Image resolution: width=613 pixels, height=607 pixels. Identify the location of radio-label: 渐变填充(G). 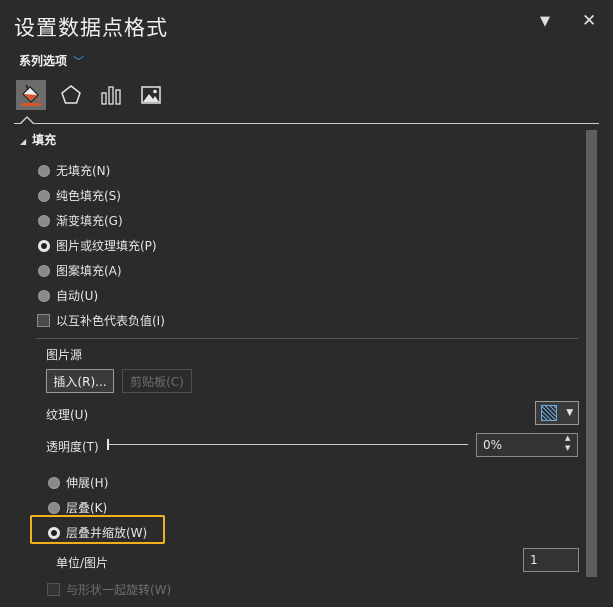
(89, 221).